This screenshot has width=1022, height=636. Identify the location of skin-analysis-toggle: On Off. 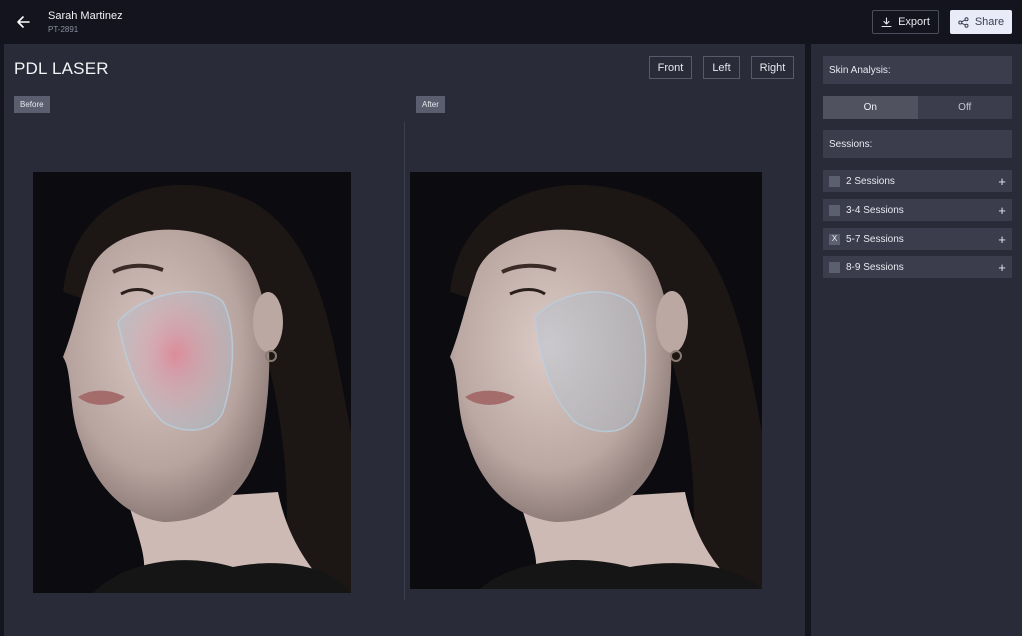
(917, 107).